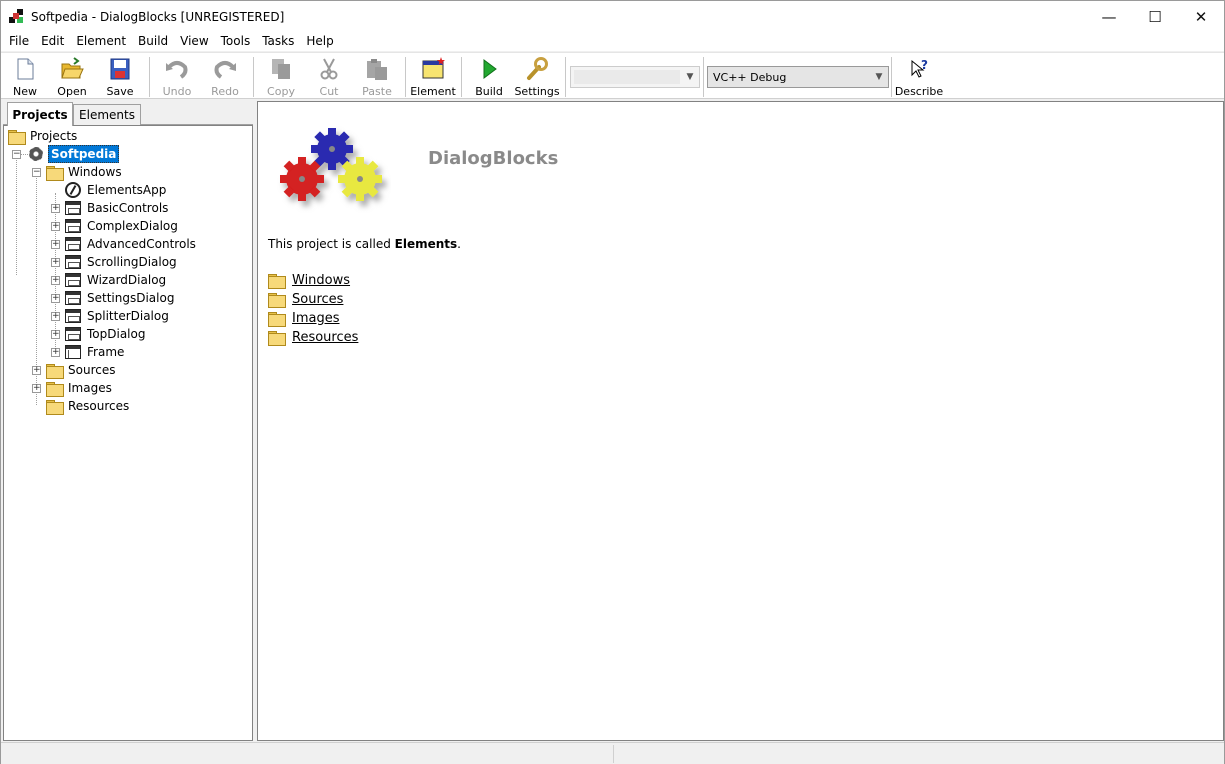 This screenshot has width=1225, height=764. I want to click on frame-icon, so click(73, 352).